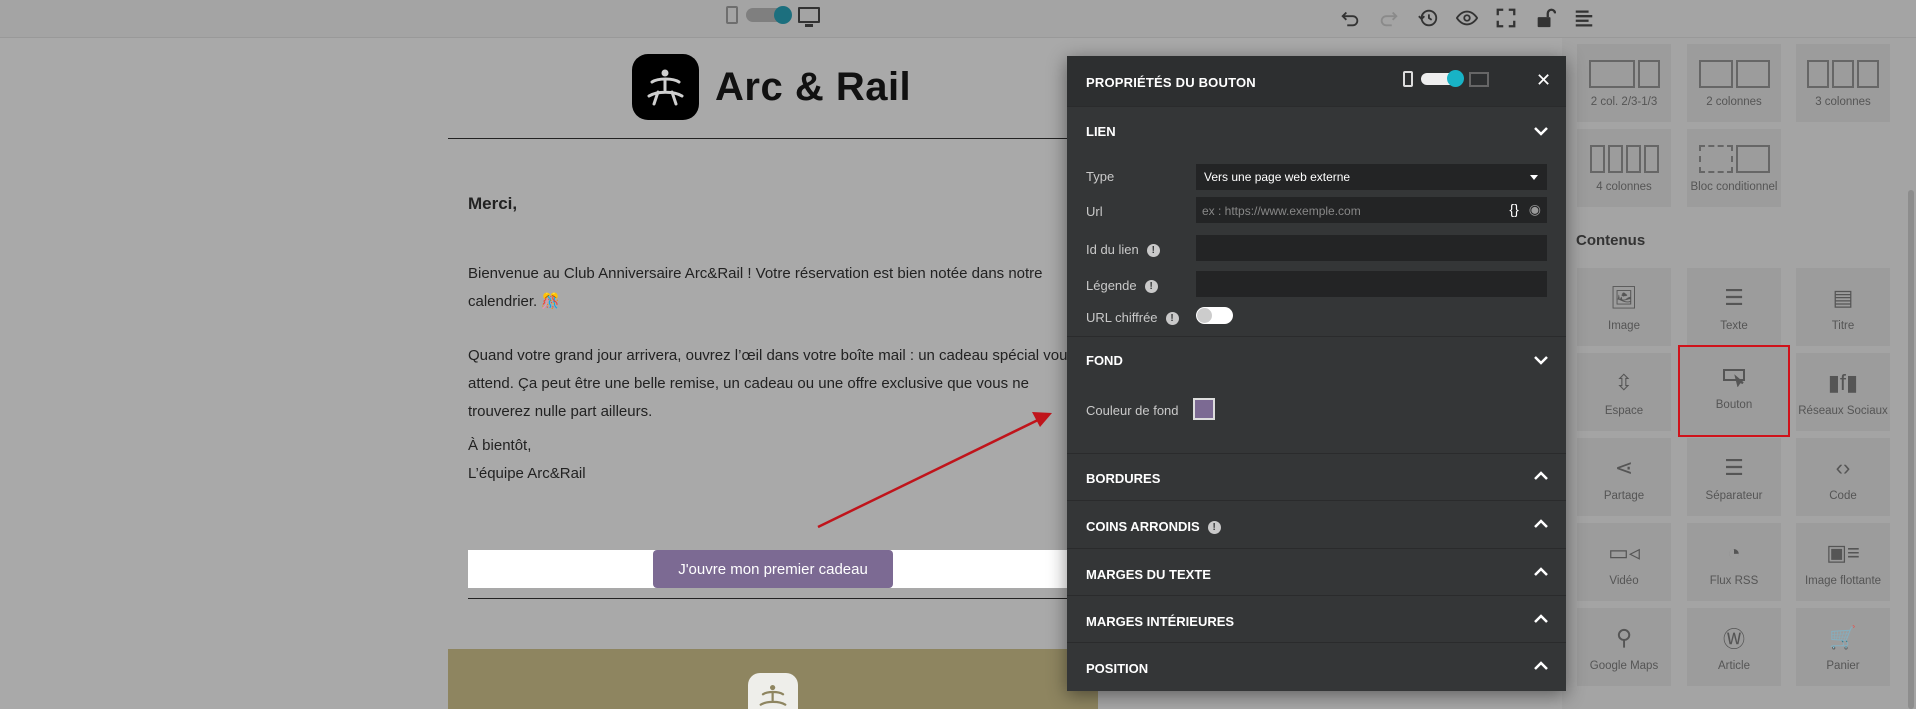 Image resolution: width=1916 pixels, height=709 pixels. I want to click on link-id-row: Id du lien!, so click(1123, 250).